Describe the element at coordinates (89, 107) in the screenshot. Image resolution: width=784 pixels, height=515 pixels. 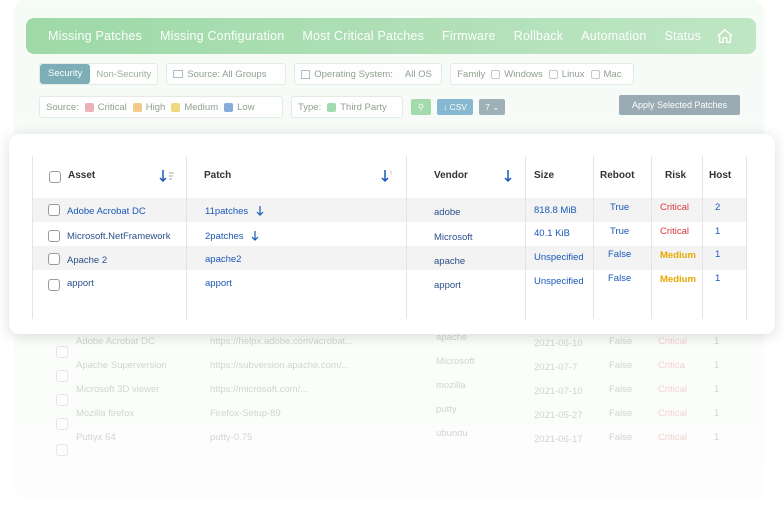
I see `critical-checkbox` at that location.